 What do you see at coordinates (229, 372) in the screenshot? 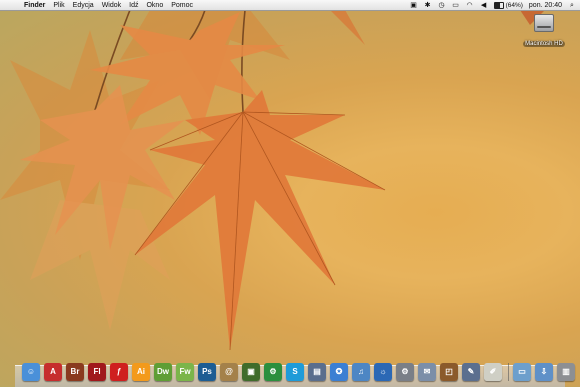
I see `address-book-icon: @` at bounding box center [229, 372].